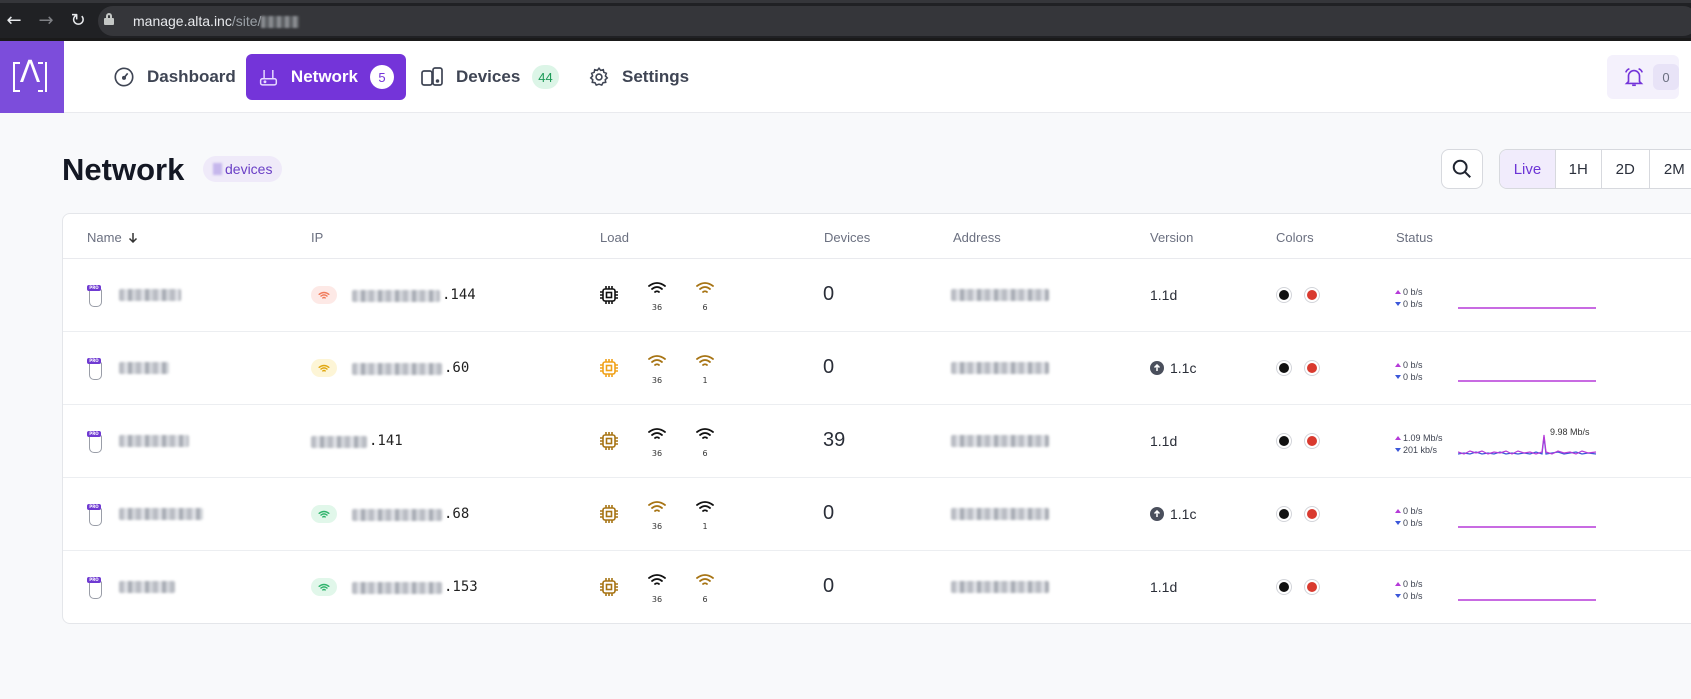 This screenshot has width=1691, height=699. Describe the element at coordinates (894, 21) in the screenshot. I see `address-bar` at that location.